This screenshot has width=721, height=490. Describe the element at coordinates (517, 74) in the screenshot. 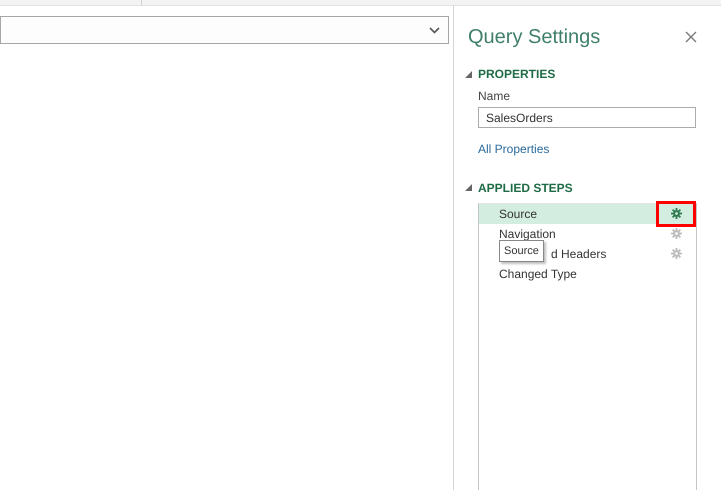

I see `section-heading: PROPERTIES` at that location.